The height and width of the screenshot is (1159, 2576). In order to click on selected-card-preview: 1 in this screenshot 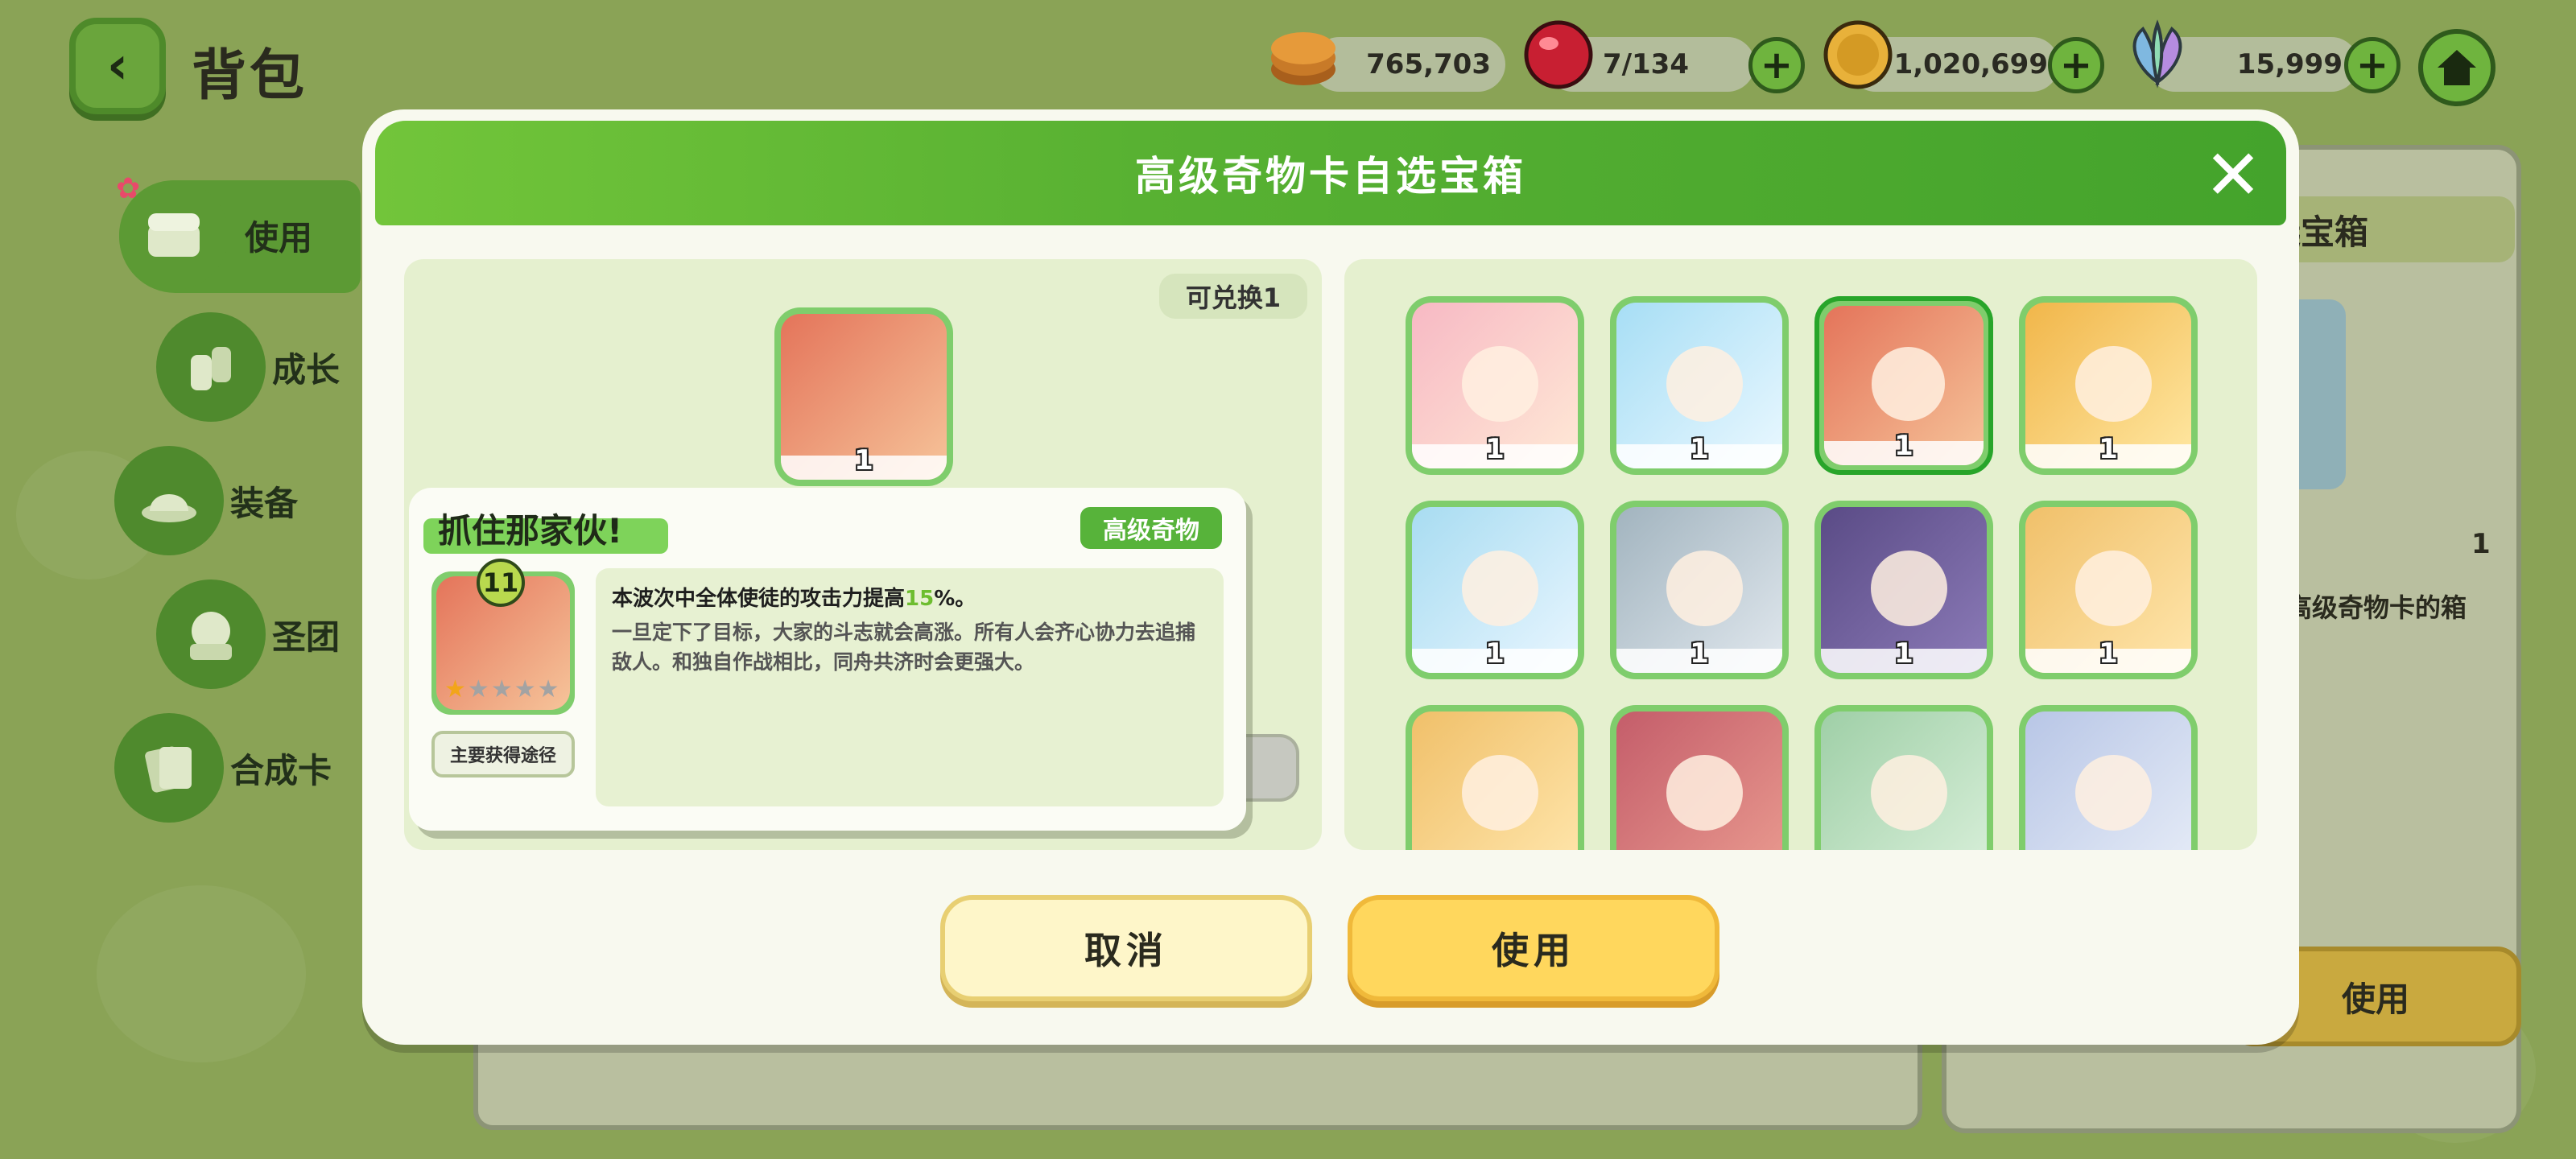, I will do `click(863, 396)`.